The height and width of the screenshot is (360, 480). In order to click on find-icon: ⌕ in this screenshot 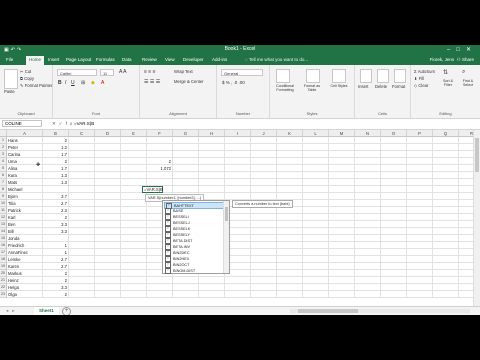, I will do `click(463, 72)`.